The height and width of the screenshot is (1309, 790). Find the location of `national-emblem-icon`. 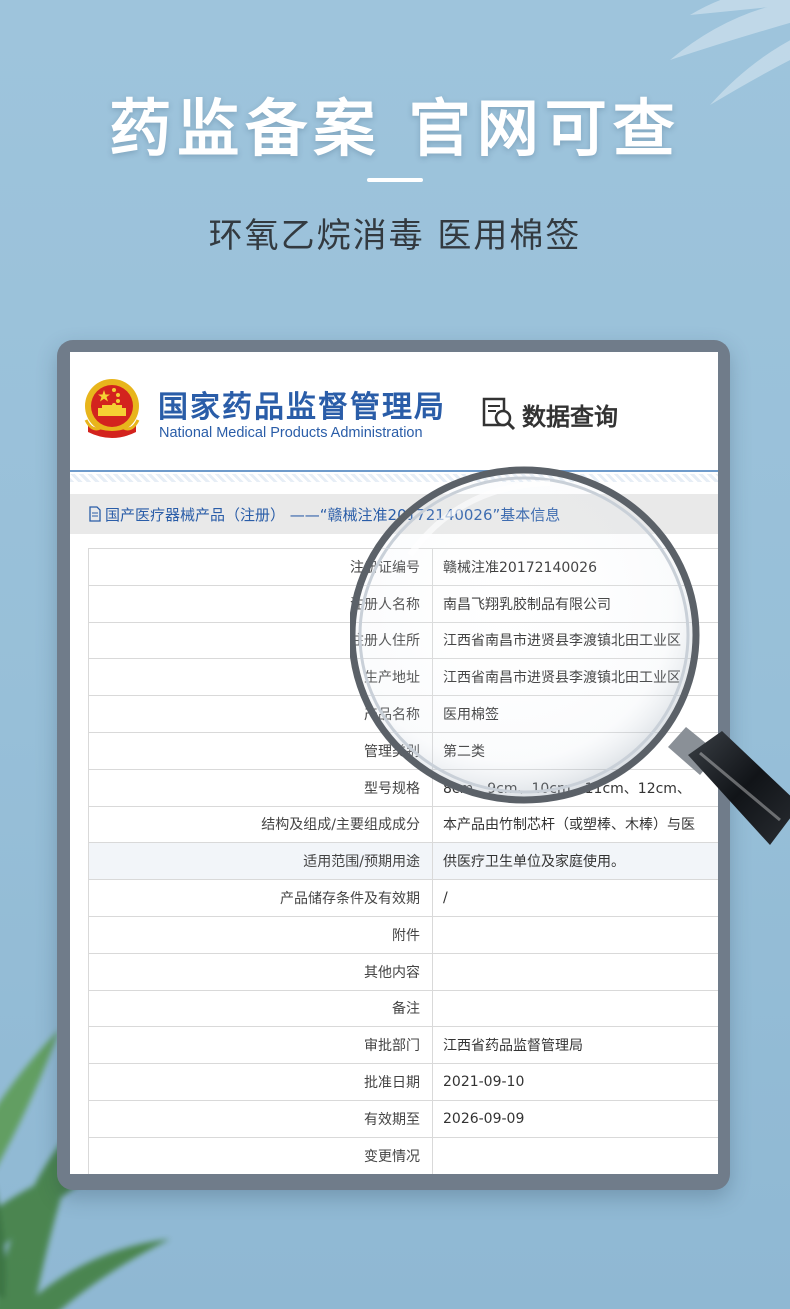

national-emblem-icon is located at coordinates (112, 408).